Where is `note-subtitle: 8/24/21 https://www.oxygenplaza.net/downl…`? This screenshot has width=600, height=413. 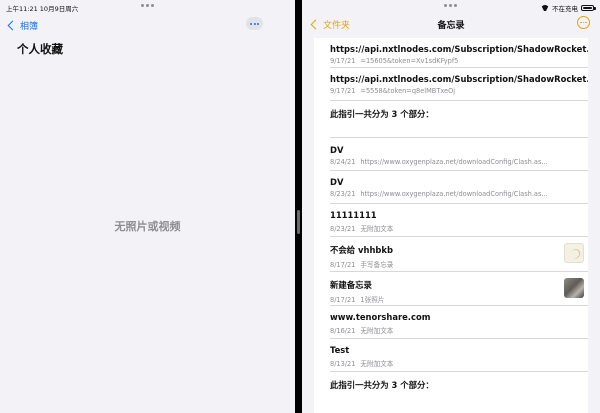
note-subtitle: 8/24/21 https://www.oxygenplaza.net/downl… is located at coordinates (439, 162).